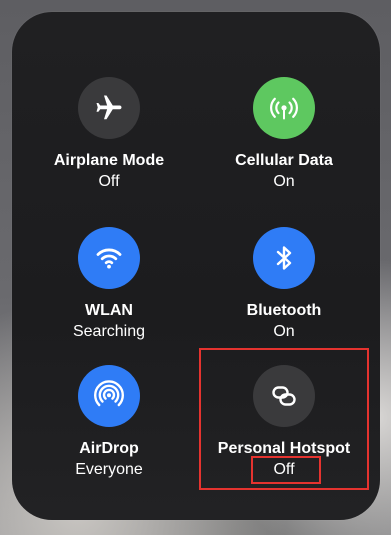 This screenshot has height=535, width=391. I want to click on bluetooth-title: Bluetooth, so click(284, 310).